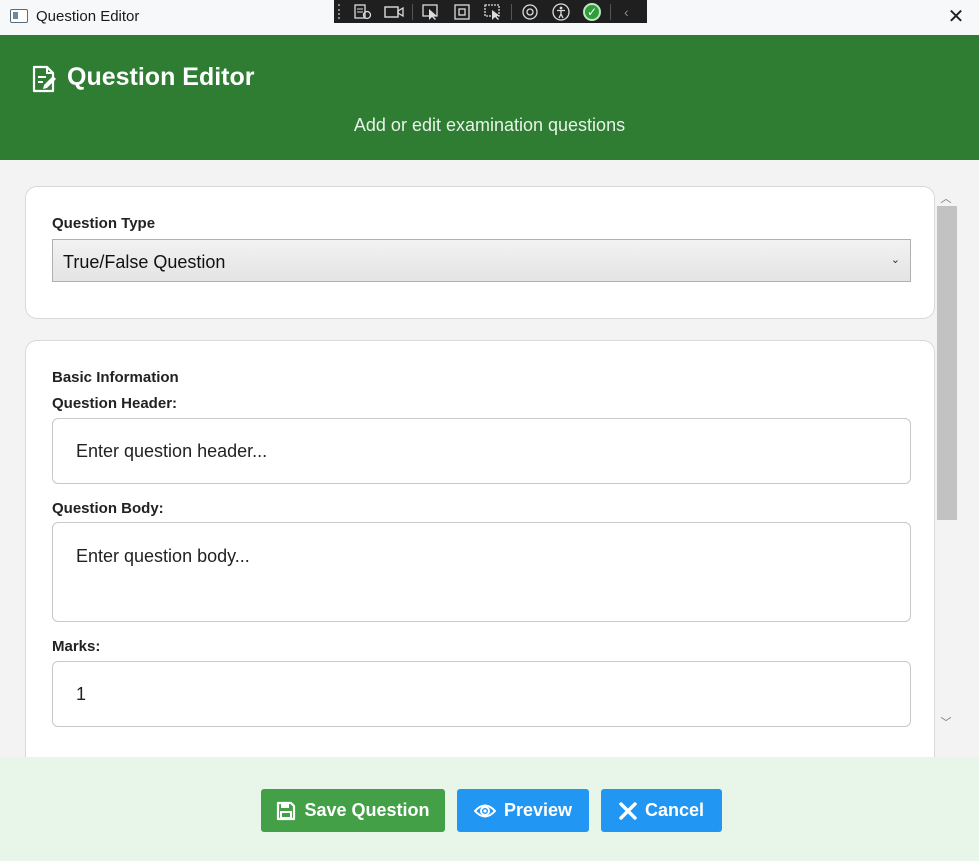 The width and height of the screenshot is (979, 861). Describe the element at coordinates (81, 694) in the screenshot. I see `marks-value: 1` at that location.